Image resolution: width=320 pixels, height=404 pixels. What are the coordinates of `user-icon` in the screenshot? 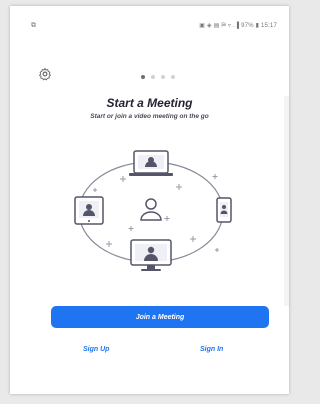 It's located at (151, 209).